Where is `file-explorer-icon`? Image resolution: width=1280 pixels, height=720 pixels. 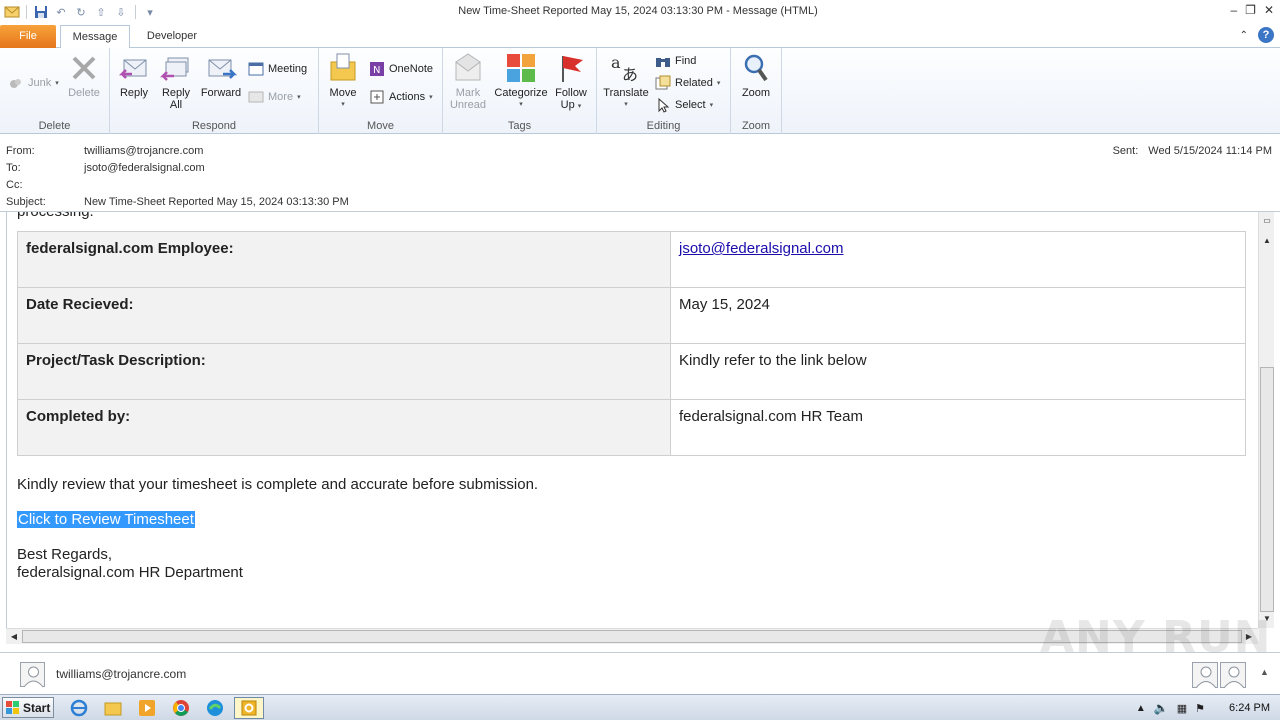
file-explorer-icon is located at coordinates (113, 708).